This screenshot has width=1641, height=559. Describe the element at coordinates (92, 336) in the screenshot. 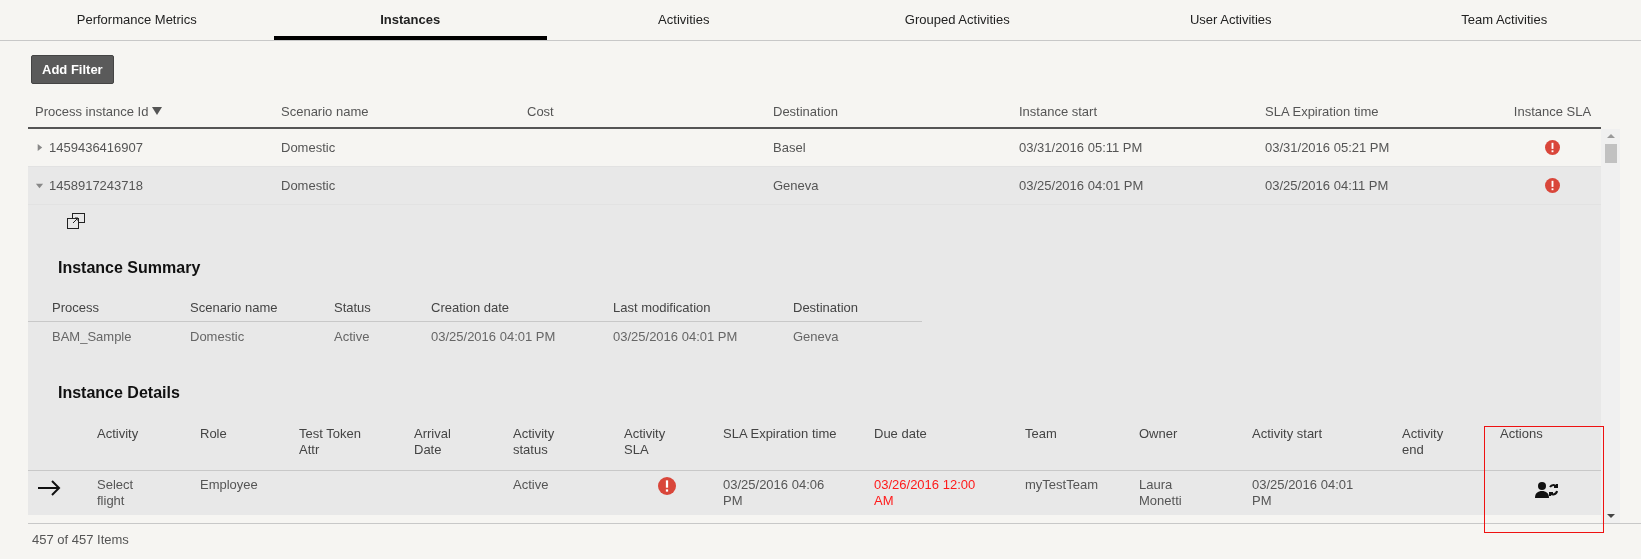

I see `table-cell-text: BAM_Sample` at that location.